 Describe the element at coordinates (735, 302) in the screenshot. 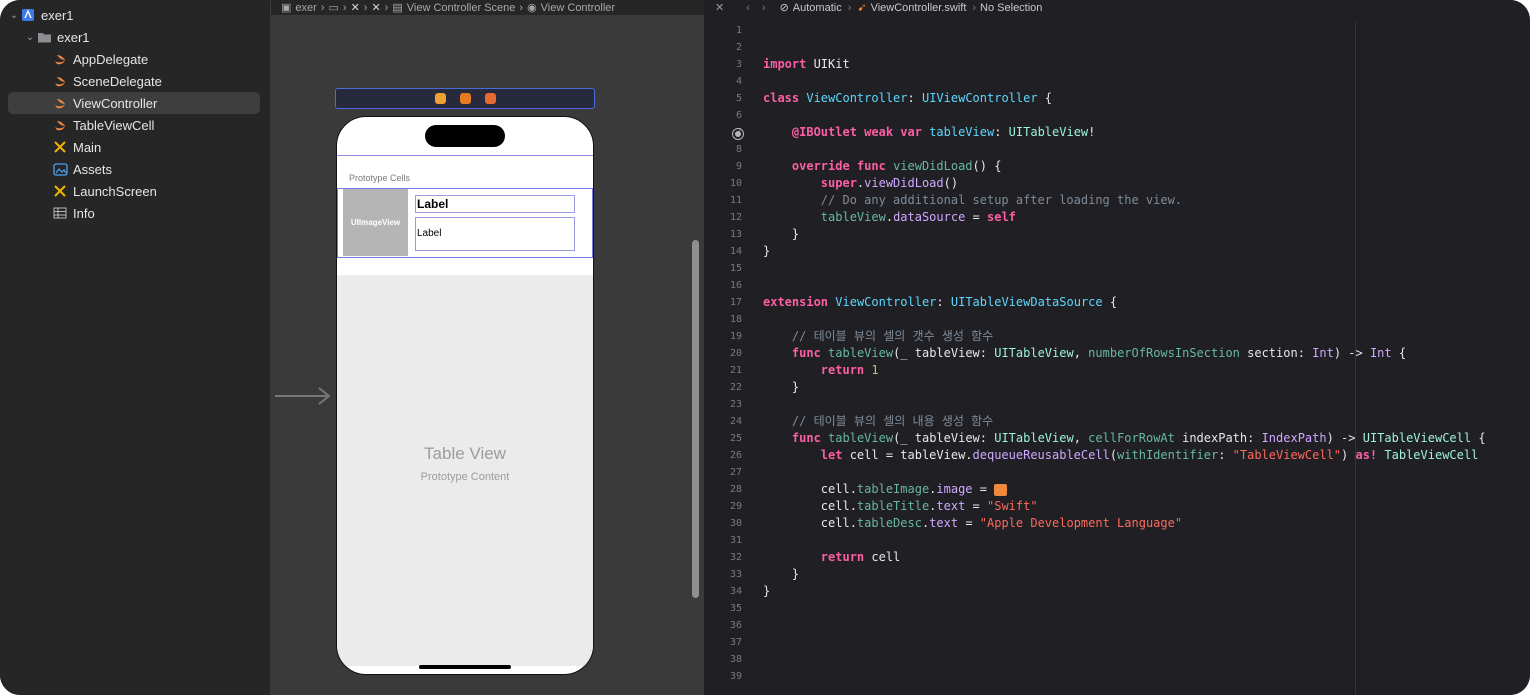

I see `line-number: 17` at that location.